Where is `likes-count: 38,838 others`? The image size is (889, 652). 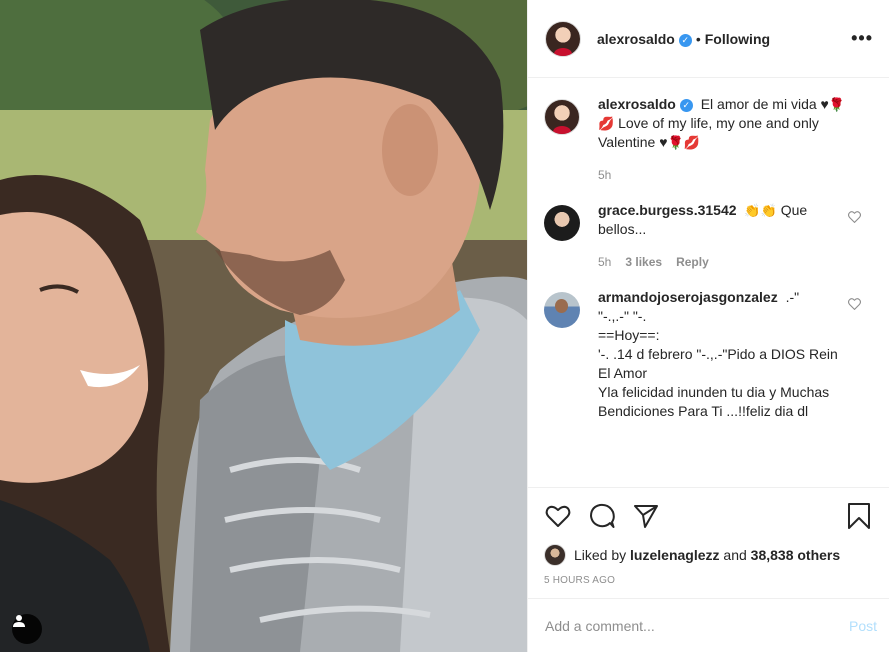 likes-count: 38,838 others is located at coordinates (796, 555).